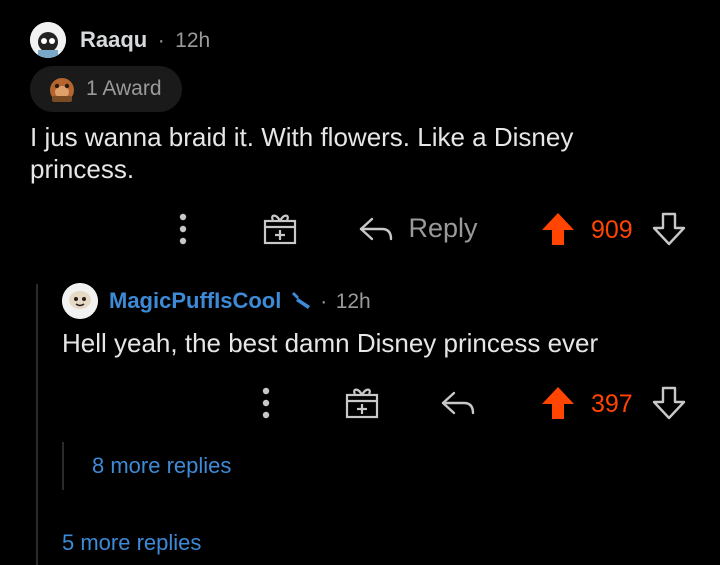 Image resolution: width=720 pixels, height=565 pixels. I want to click on username: MagicPuffIsCool, so click(195, 300).